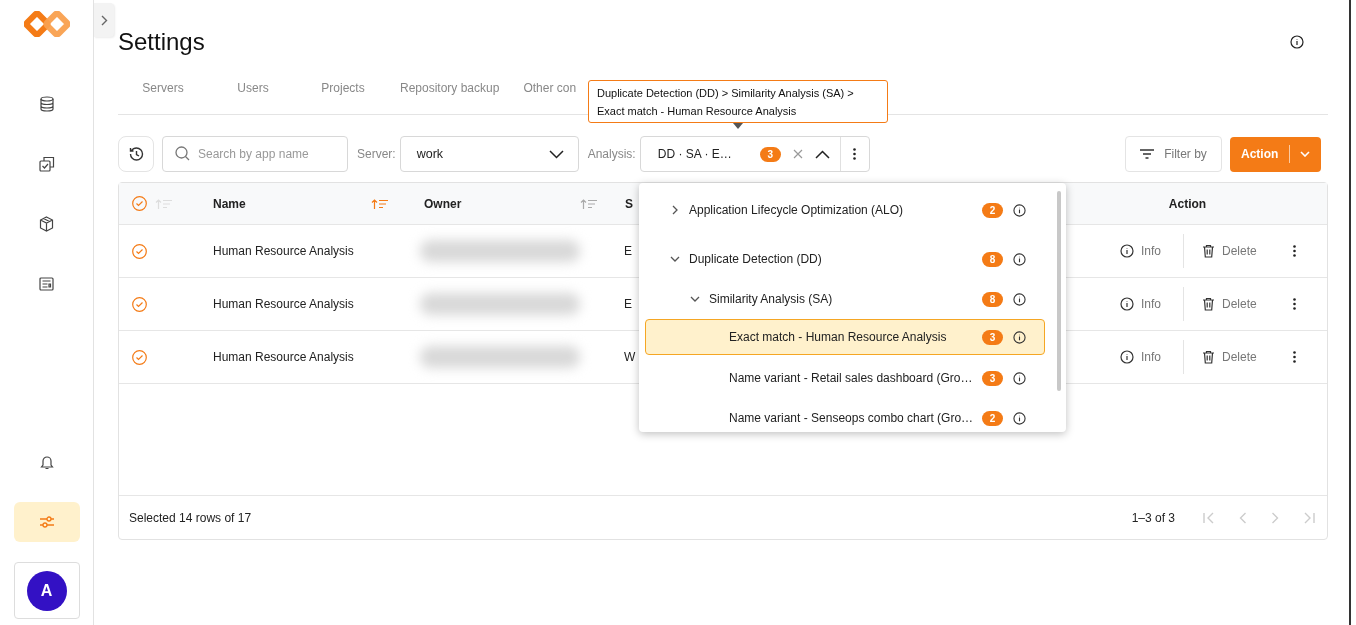 The width and height of the screenshot is (1356, 625). Describe the element at coordinates (738, 101) in the screenshot. I see `tooltip: Duplicate Detection (DD) > Similarity Analysis (SA) > Exact match - Human Resource Analysis` at that location.